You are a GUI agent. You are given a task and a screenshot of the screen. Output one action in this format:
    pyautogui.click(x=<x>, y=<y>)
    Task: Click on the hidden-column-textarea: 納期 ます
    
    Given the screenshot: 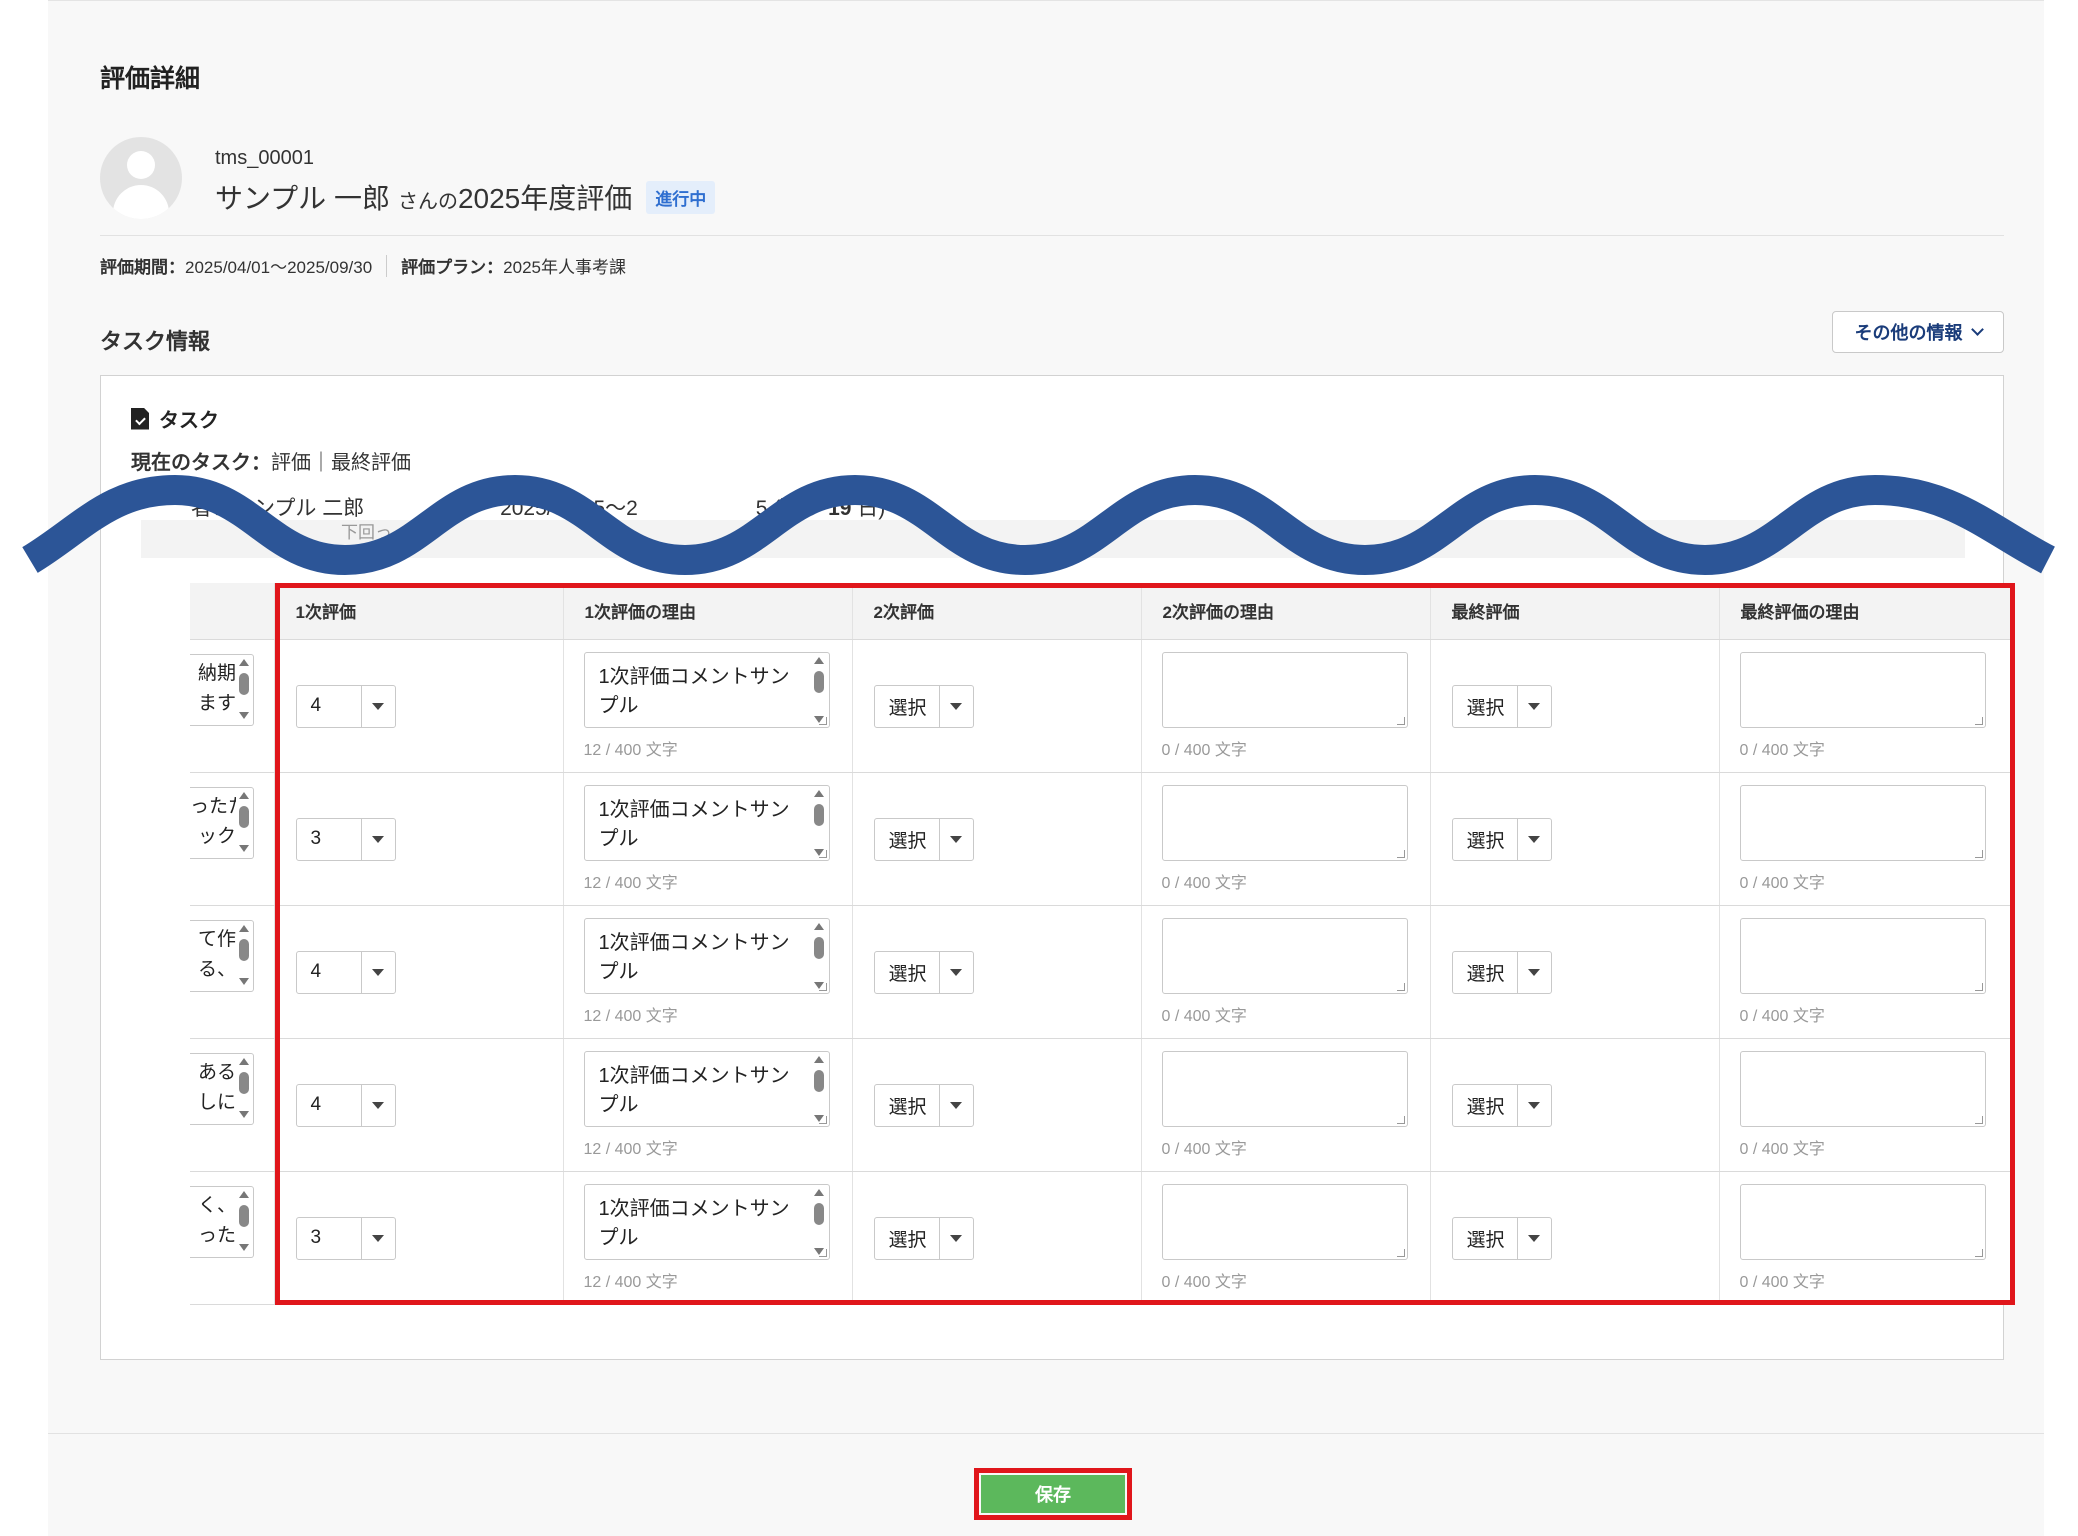 What is the action you would take?
    pyautogui.click(x=222, y=689)
    